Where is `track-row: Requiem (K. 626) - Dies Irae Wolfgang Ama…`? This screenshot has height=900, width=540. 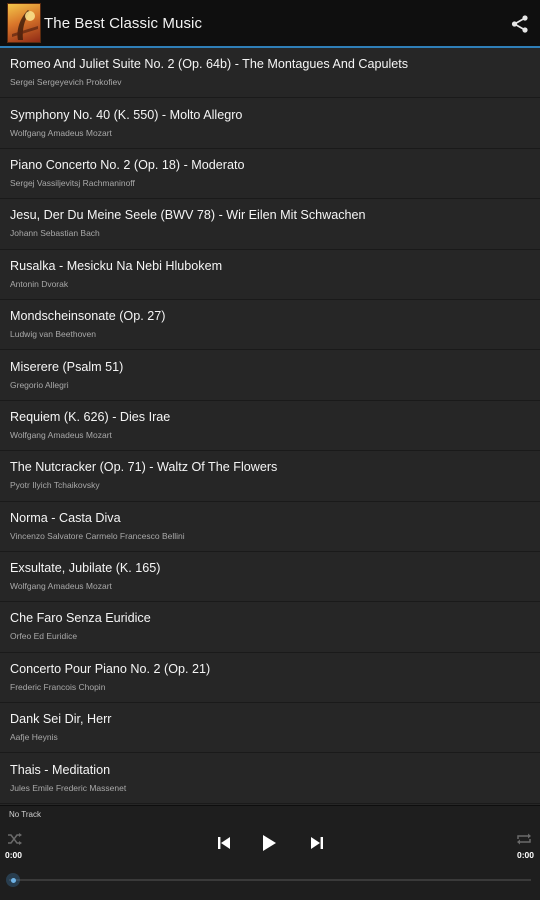 track-row: Requiem (K. 626) - Dies Irae Wolfgang Ama… is located at coordinates (270, 426).